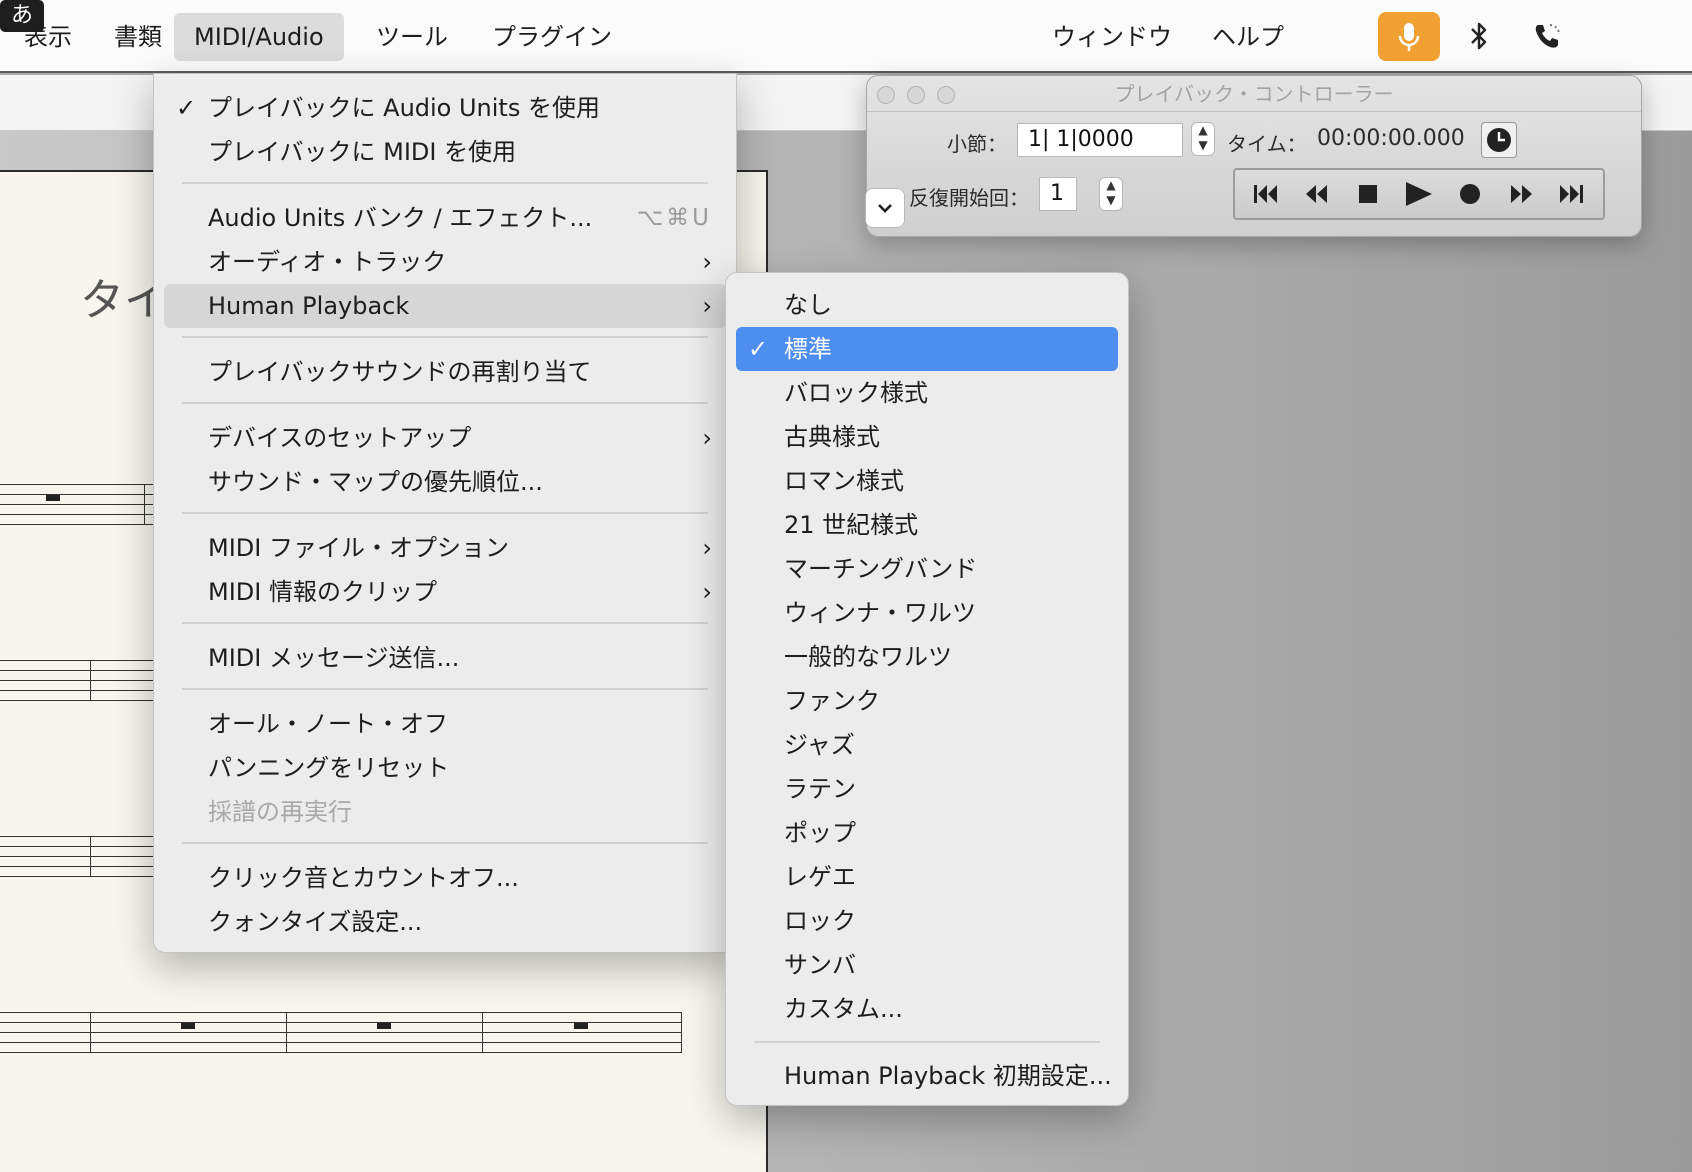  I want to click on menu-view: 表示, so click(48, 37).